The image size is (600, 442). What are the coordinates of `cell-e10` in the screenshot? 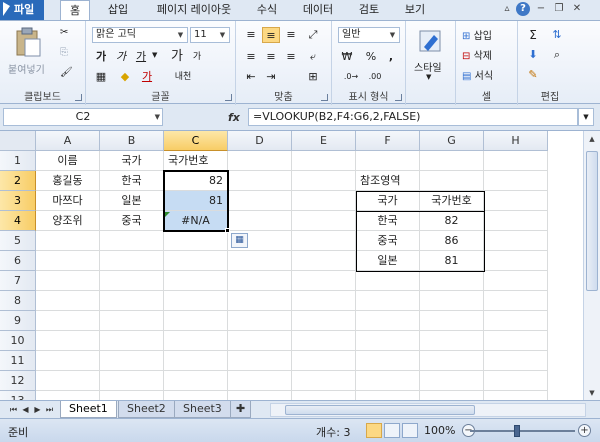 It's located at (324, 341).